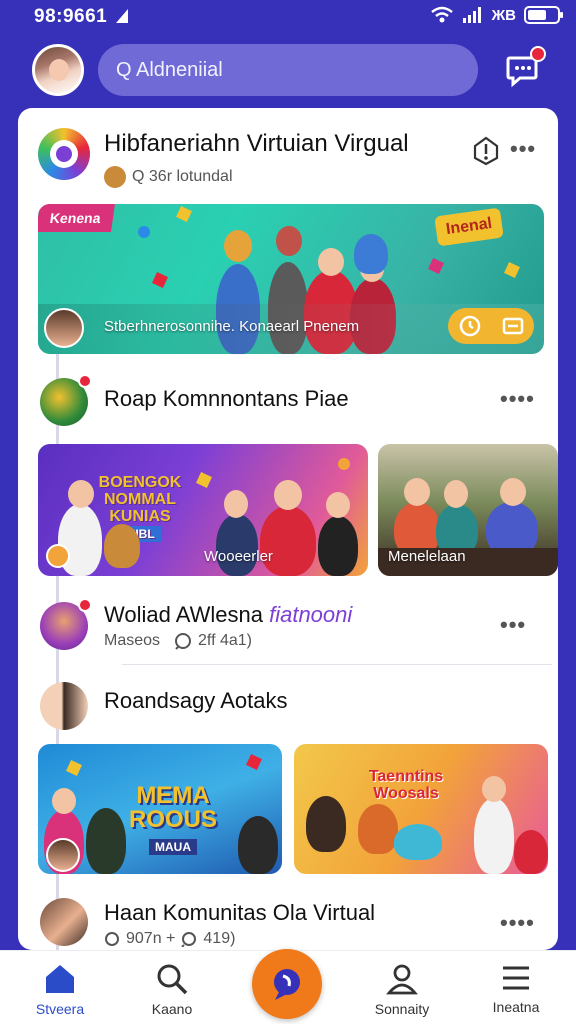  Describe the element at coordinates (402, 979) in the screenshot. I see `person-icon` at that location.